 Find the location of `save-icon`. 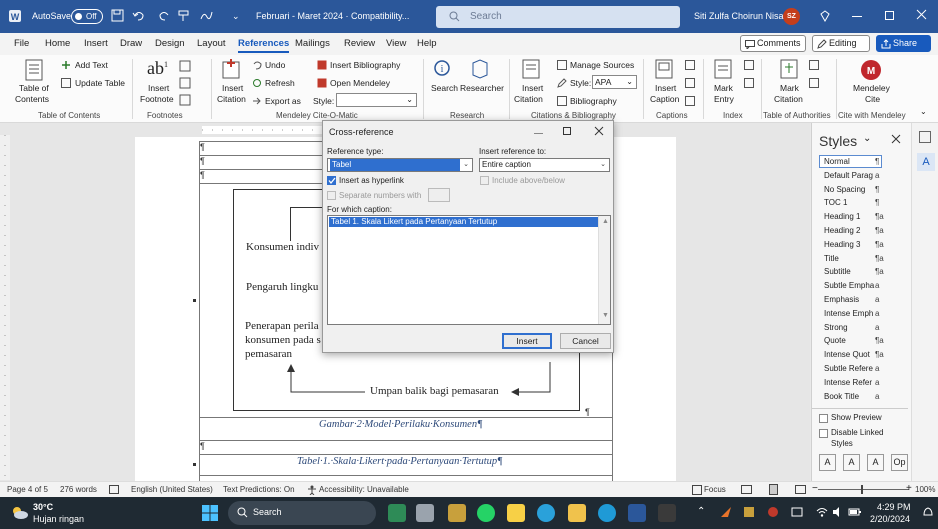

save-icon is located at coordinates (117, 16).